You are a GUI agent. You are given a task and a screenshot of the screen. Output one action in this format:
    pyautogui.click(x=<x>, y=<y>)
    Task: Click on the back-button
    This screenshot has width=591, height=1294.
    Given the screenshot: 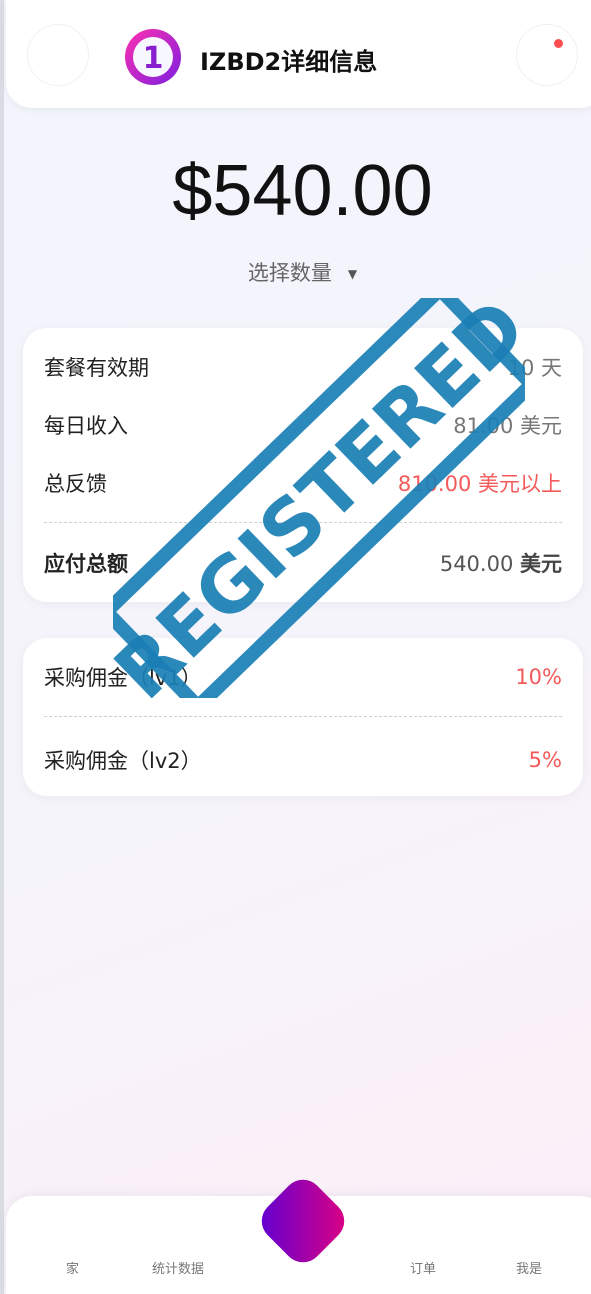 What is the action you would take?
    pyautogui.click(x=58, y=55)
    